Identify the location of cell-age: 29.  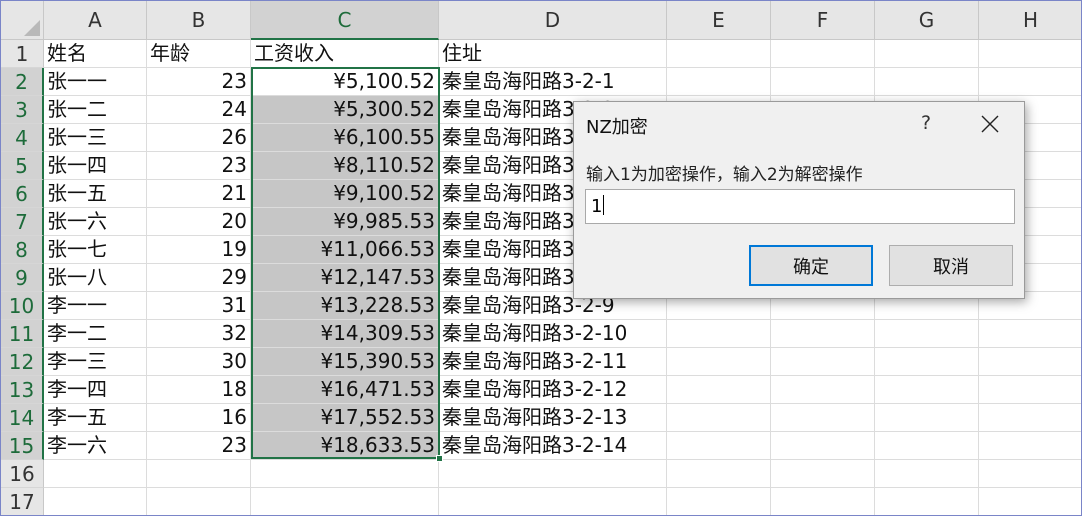
(199, 278).